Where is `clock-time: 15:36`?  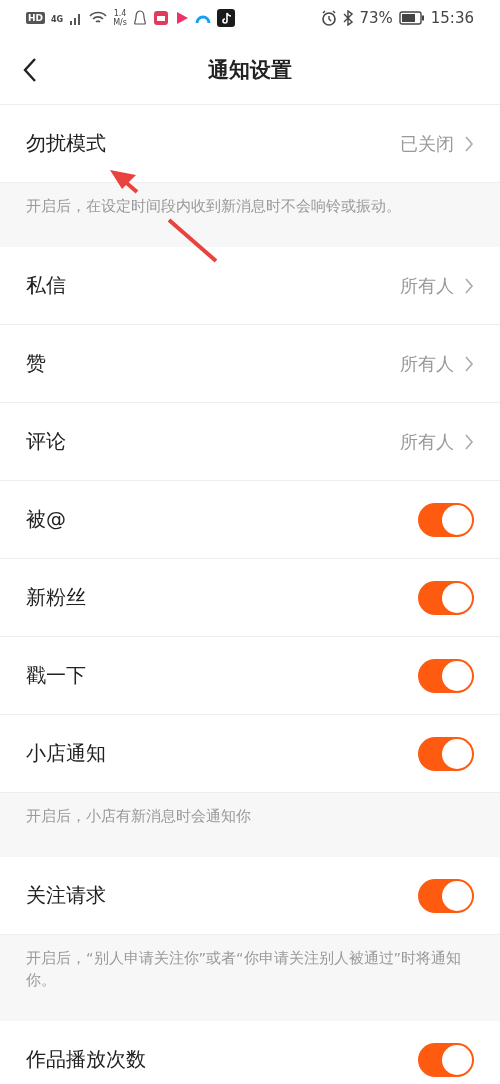 clock-time: 15:36 is located at coordinates (452, 18).